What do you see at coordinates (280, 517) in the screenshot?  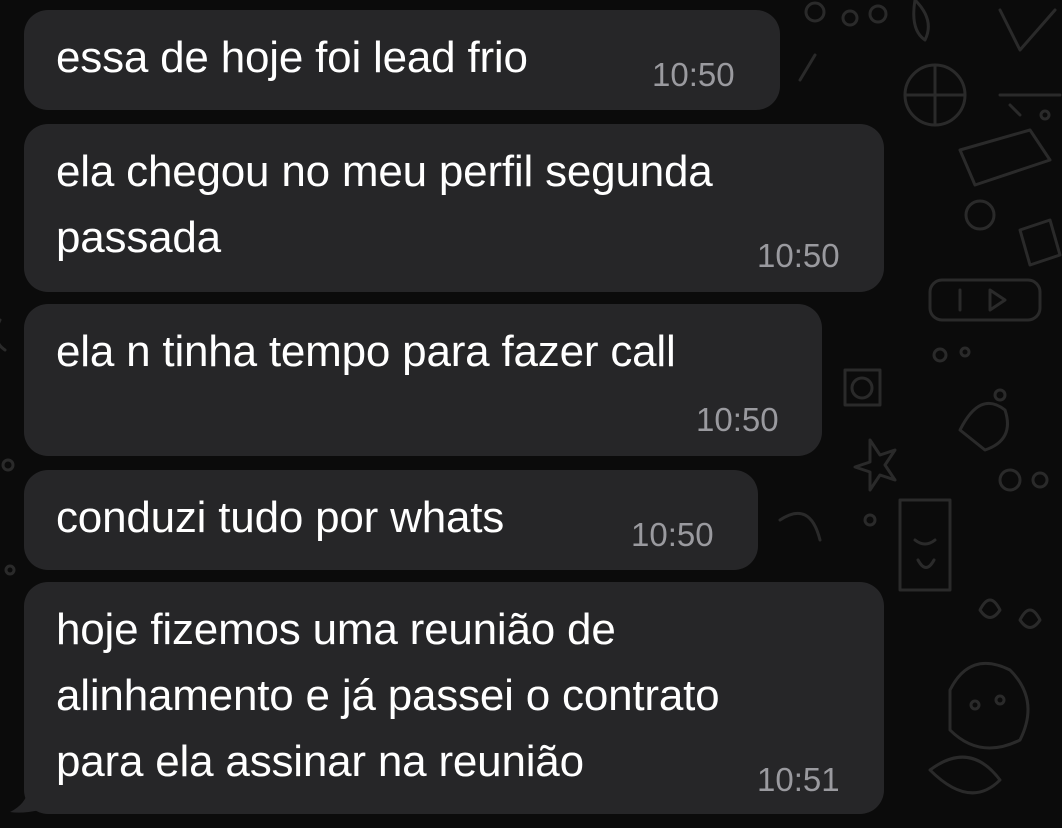 I see `message-text: conduzi tudo por whats` at bounding box center [280, 517].